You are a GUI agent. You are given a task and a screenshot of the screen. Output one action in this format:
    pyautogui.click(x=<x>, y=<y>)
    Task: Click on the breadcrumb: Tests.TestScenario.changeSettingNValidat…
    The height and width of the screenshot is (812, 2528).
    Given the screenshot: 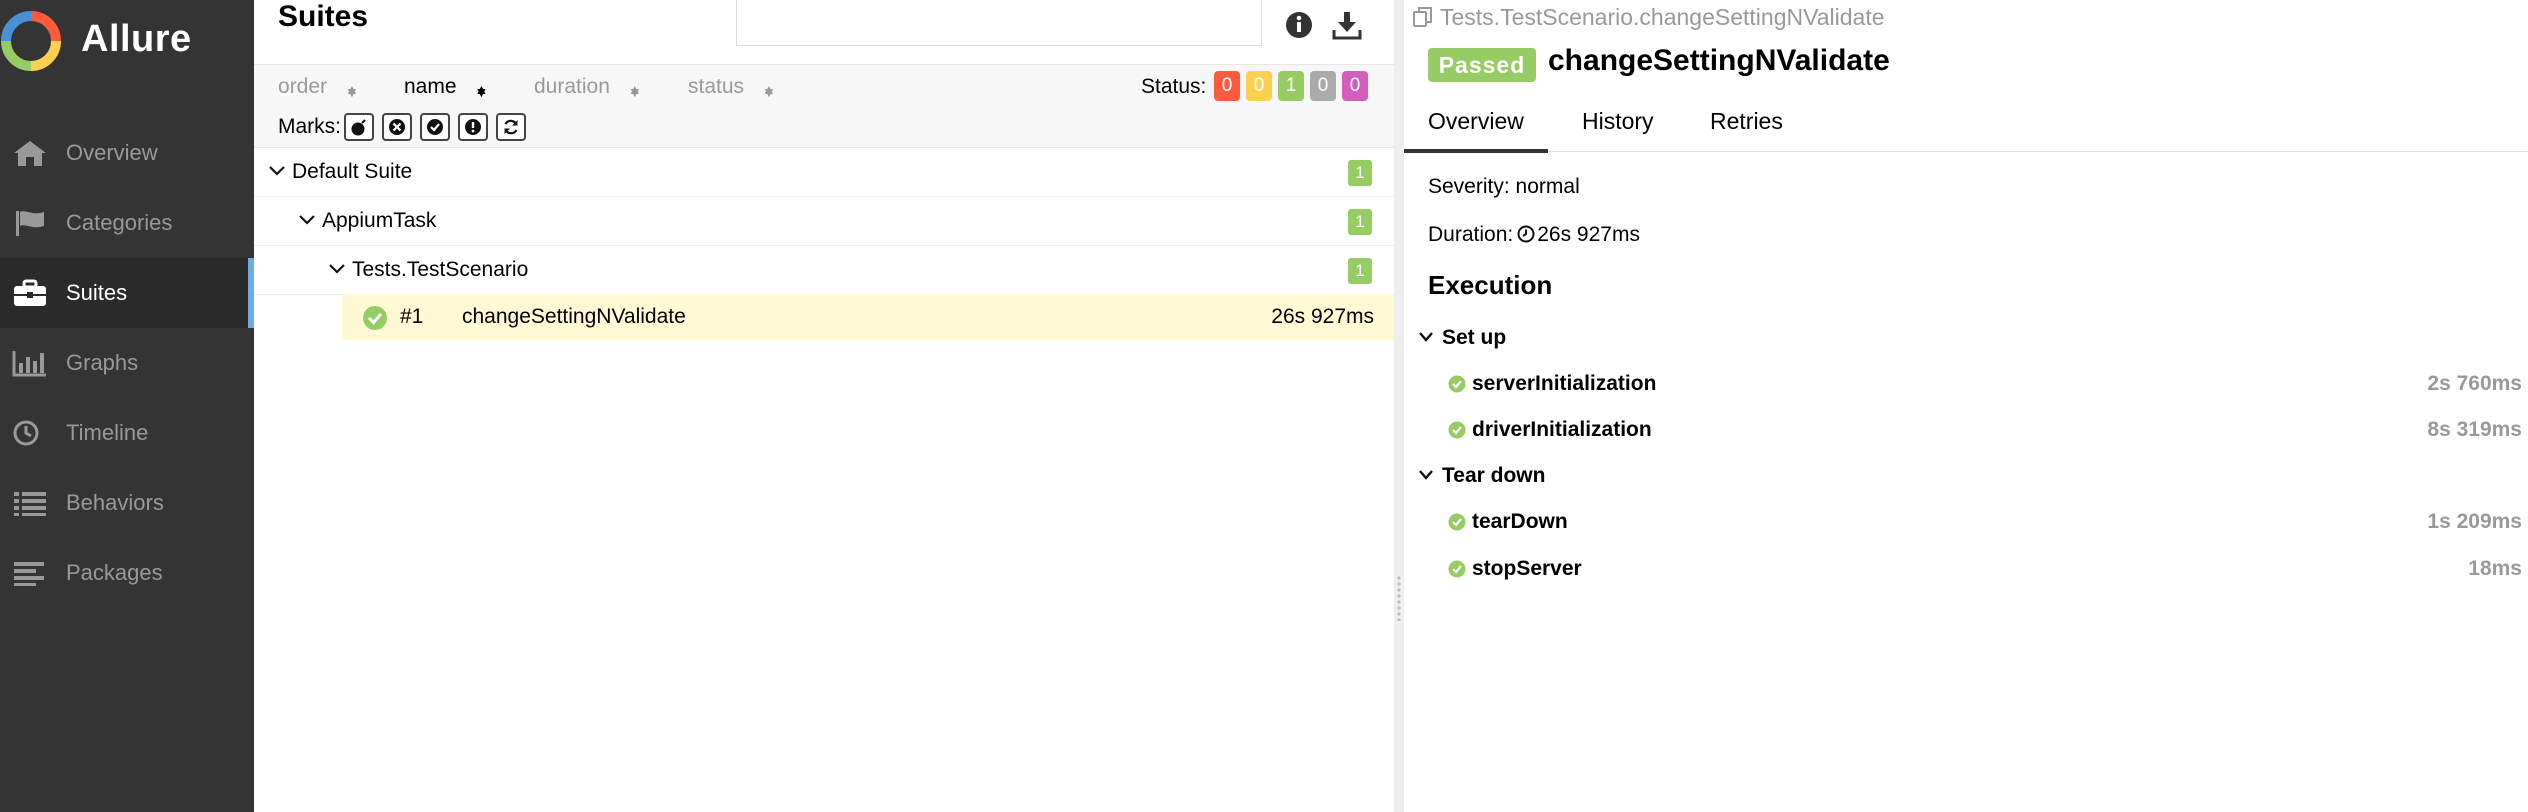 What is the action you would take?
    pyautogui.click(x=1648, y=17)
    